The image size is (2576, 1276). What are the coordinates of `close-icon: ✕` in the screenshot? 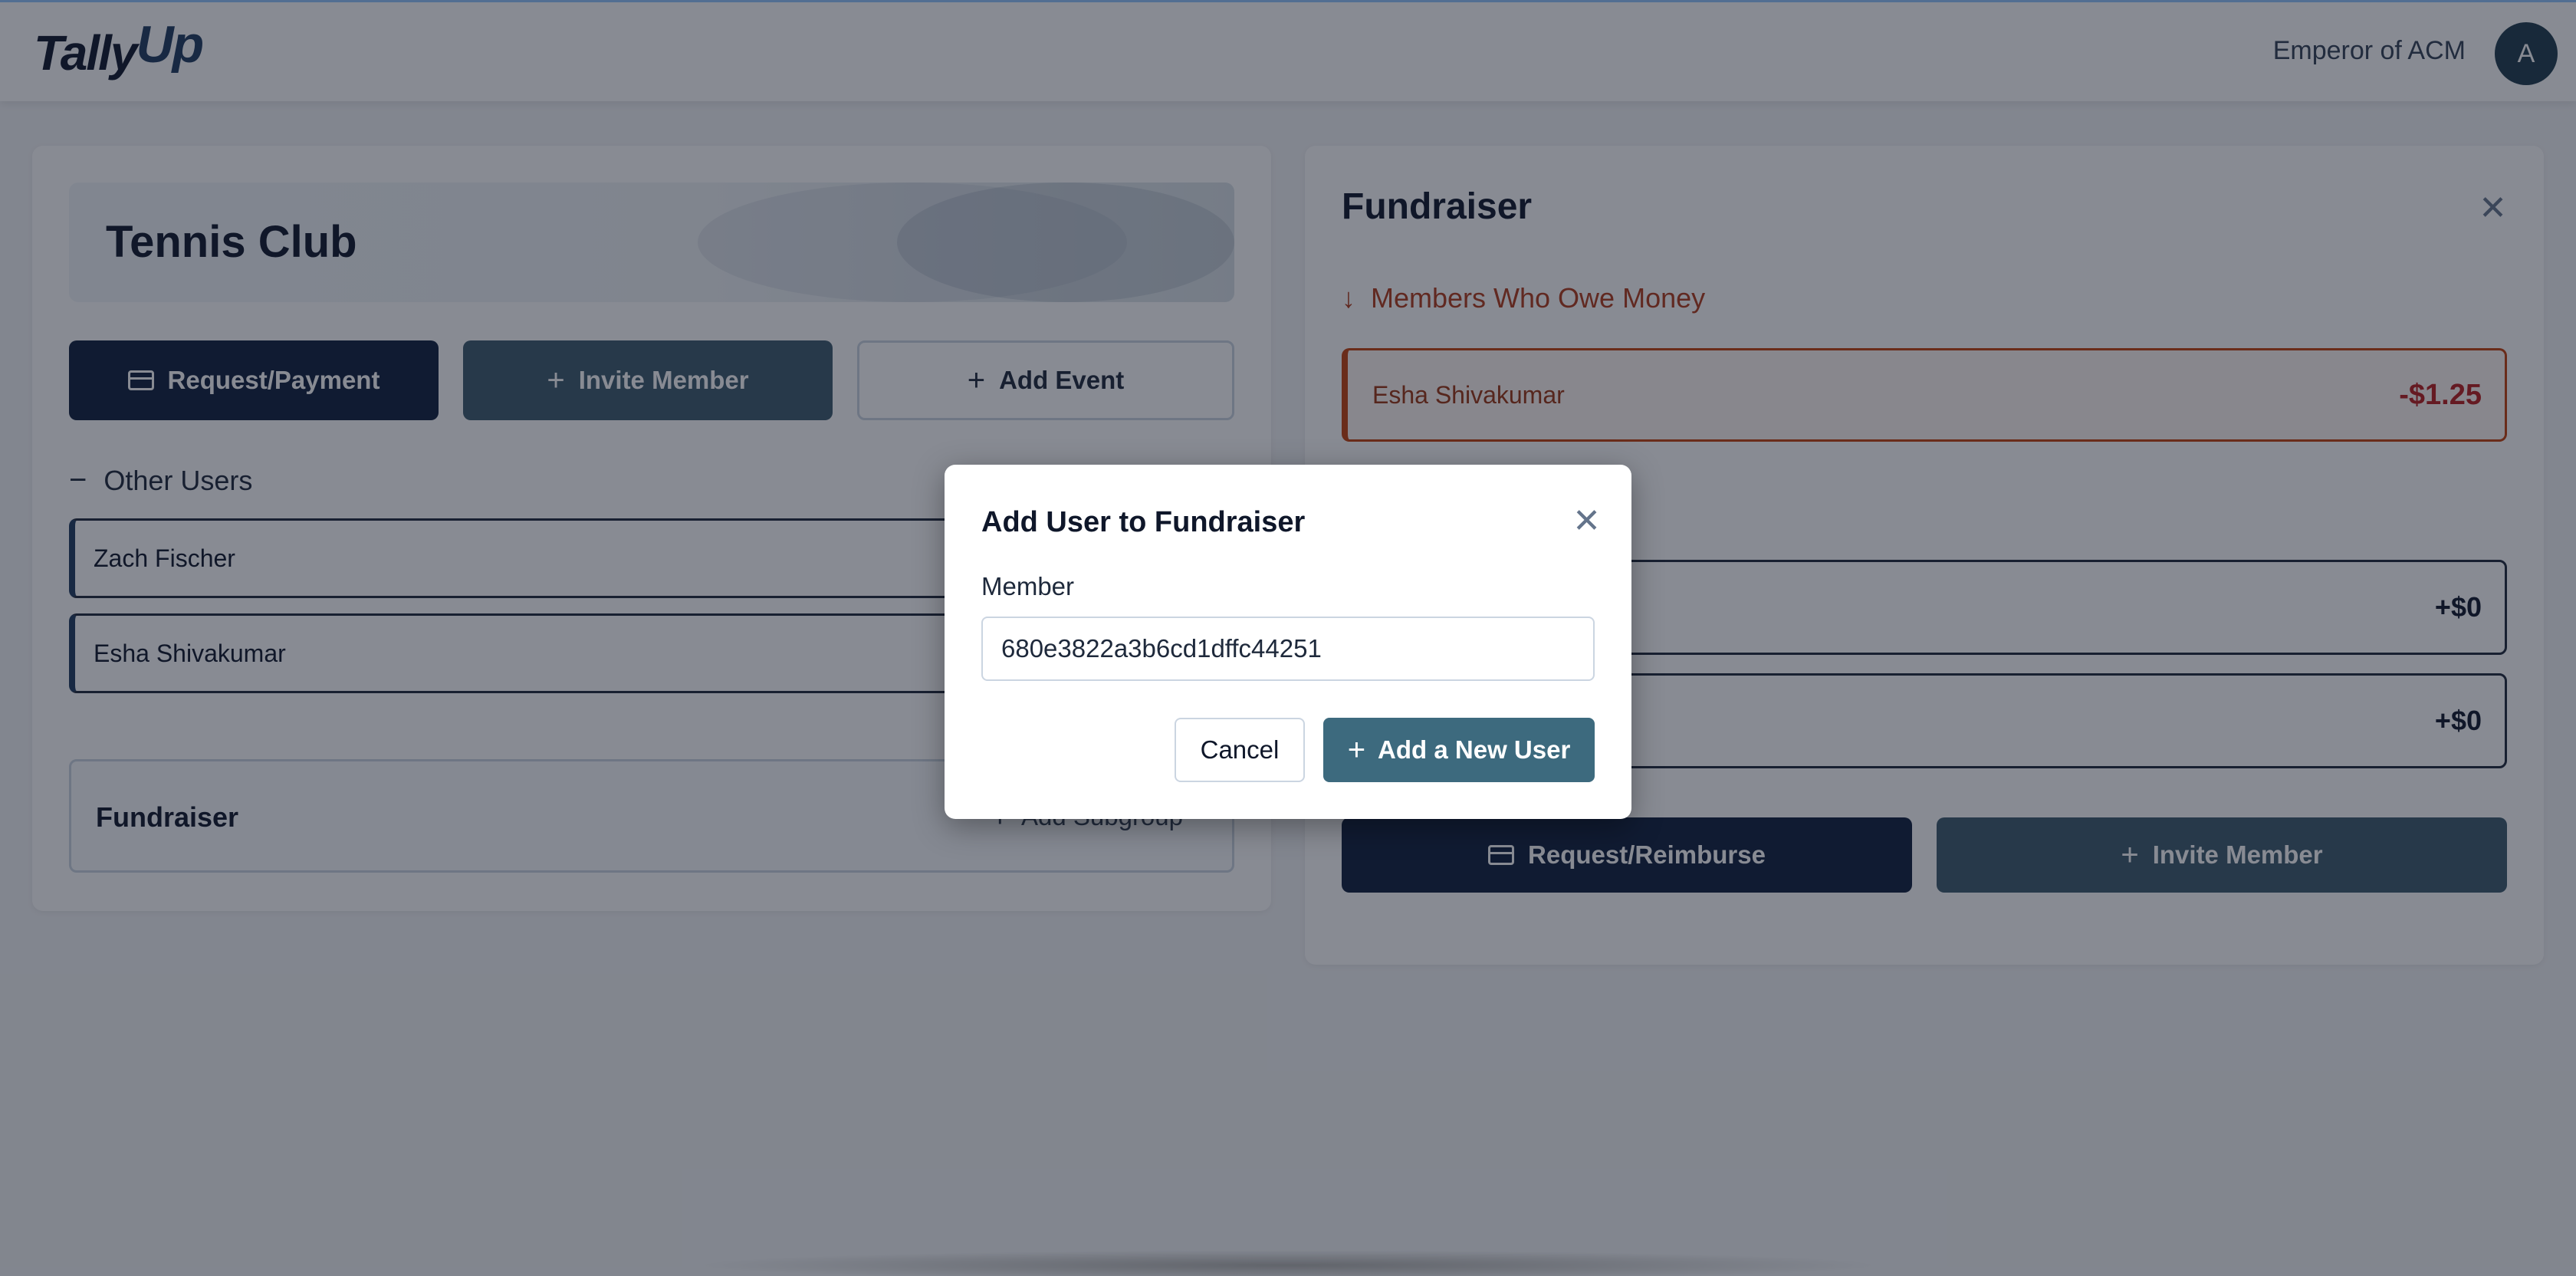 It's located at (1586, 521).